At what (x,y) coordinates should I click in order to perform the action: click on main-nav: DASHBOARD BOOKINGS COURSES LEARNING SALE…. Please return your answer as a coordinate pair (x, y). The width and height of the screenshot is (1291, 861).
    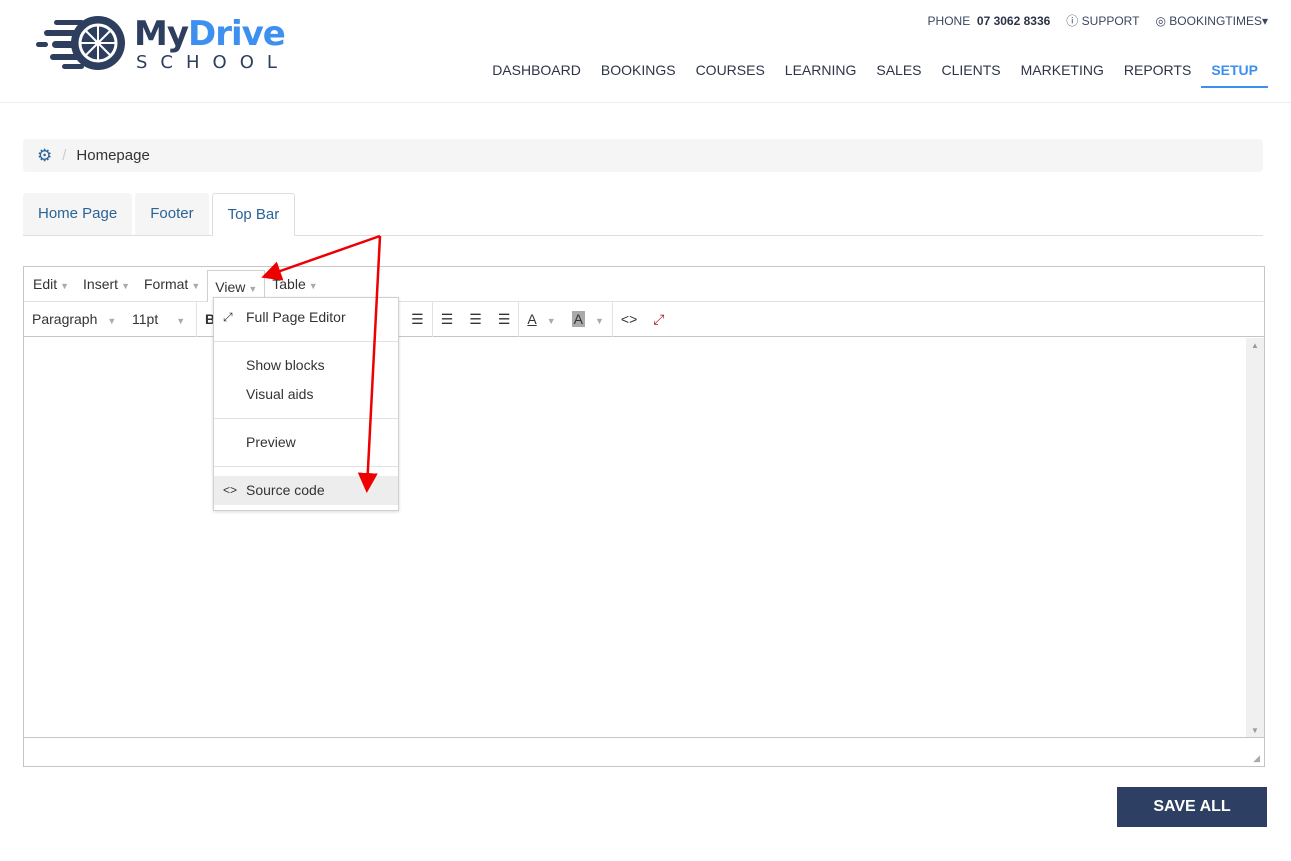
    Looking at the image, I should click on (875, 75).